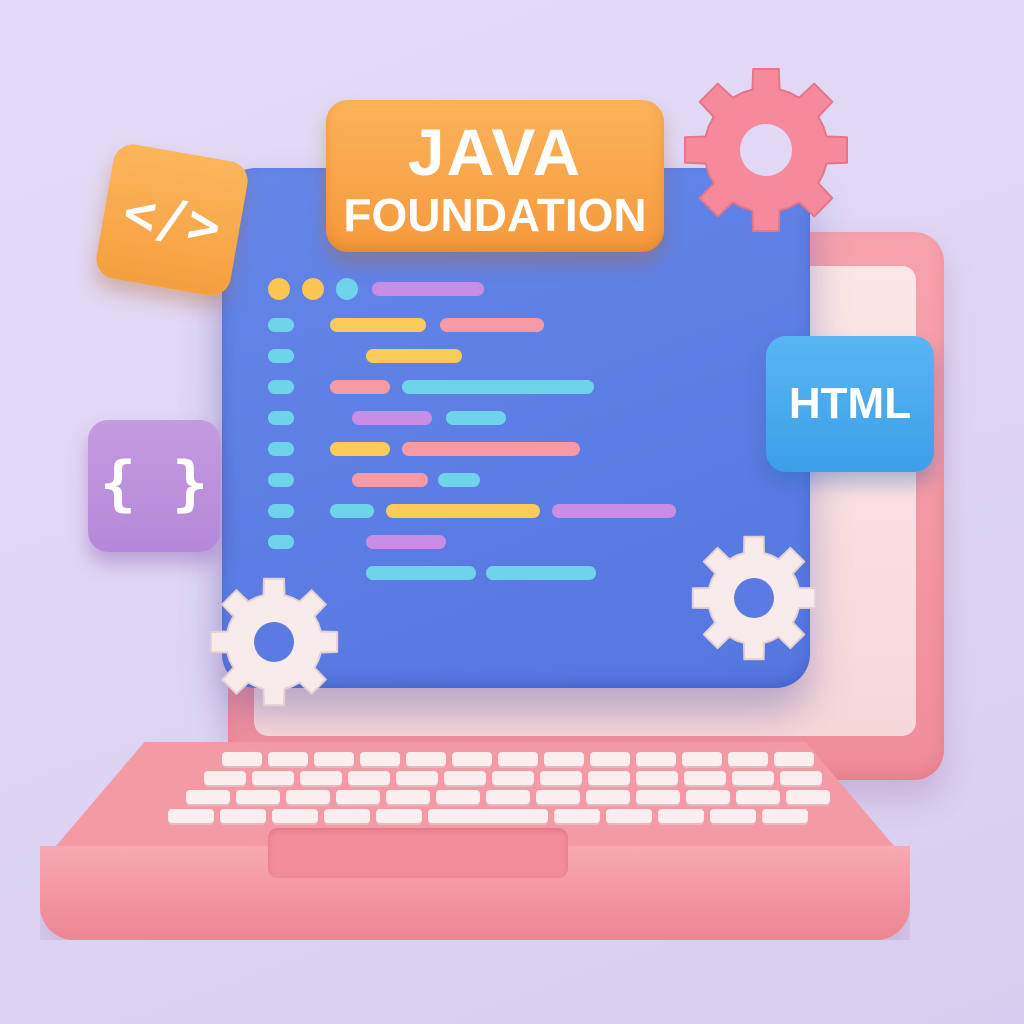 This screenshot has height=1024, width=1024. I want to click on java-foundation-badge: JAVA FOUNDATION, so click(495, 176).